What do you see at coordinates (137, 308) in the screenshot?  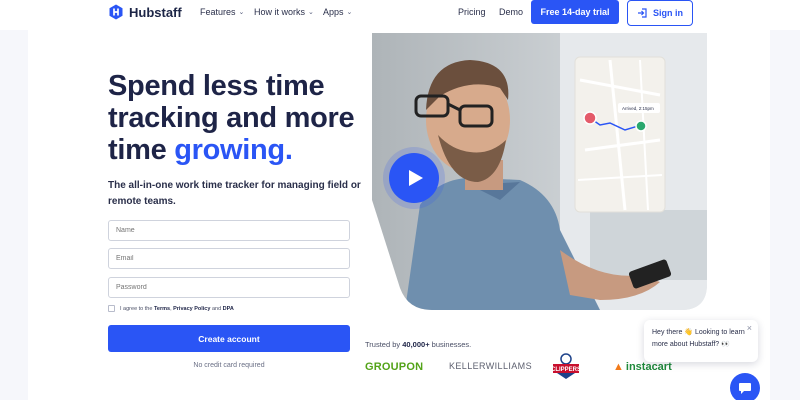 I see `agree-prefix: I agree to the` at bounding box center [137, 308].